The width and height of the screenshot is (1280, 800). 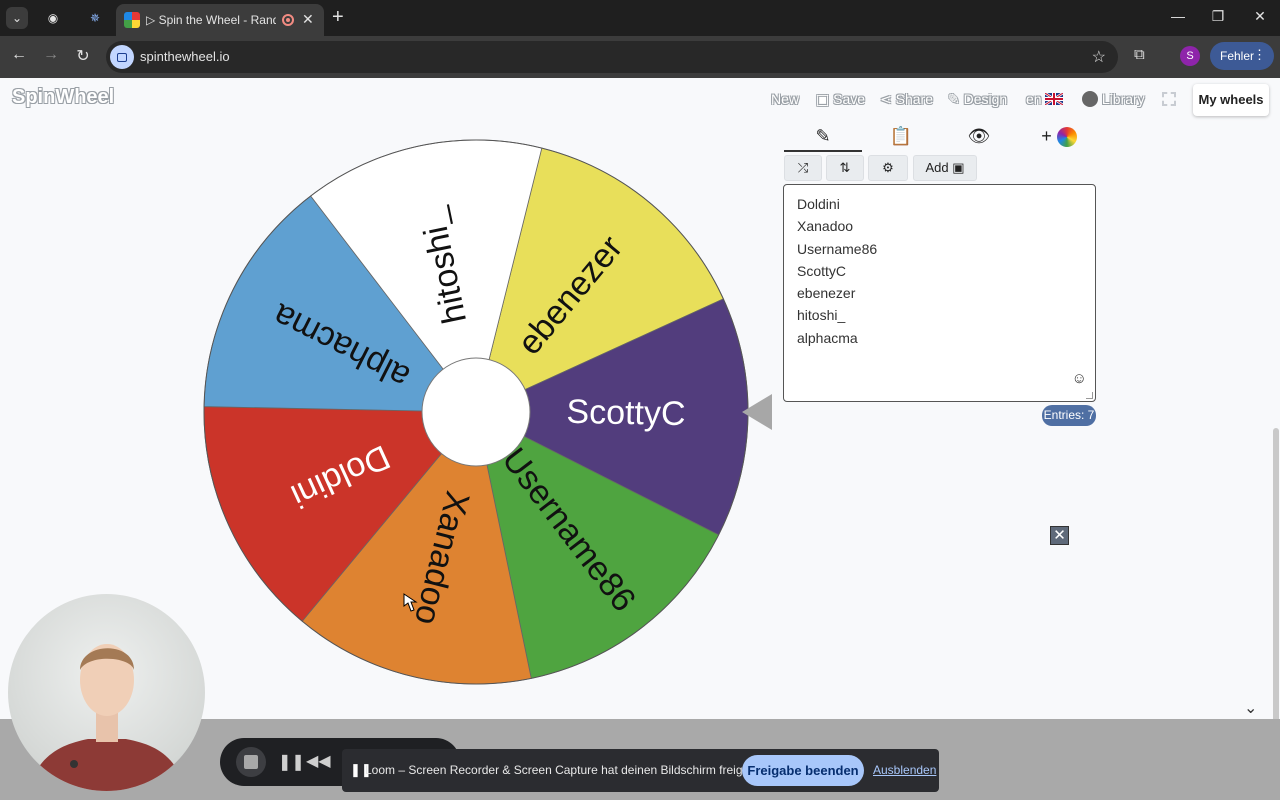 I want to click on resize-handle, so click(x=1089, y=395).